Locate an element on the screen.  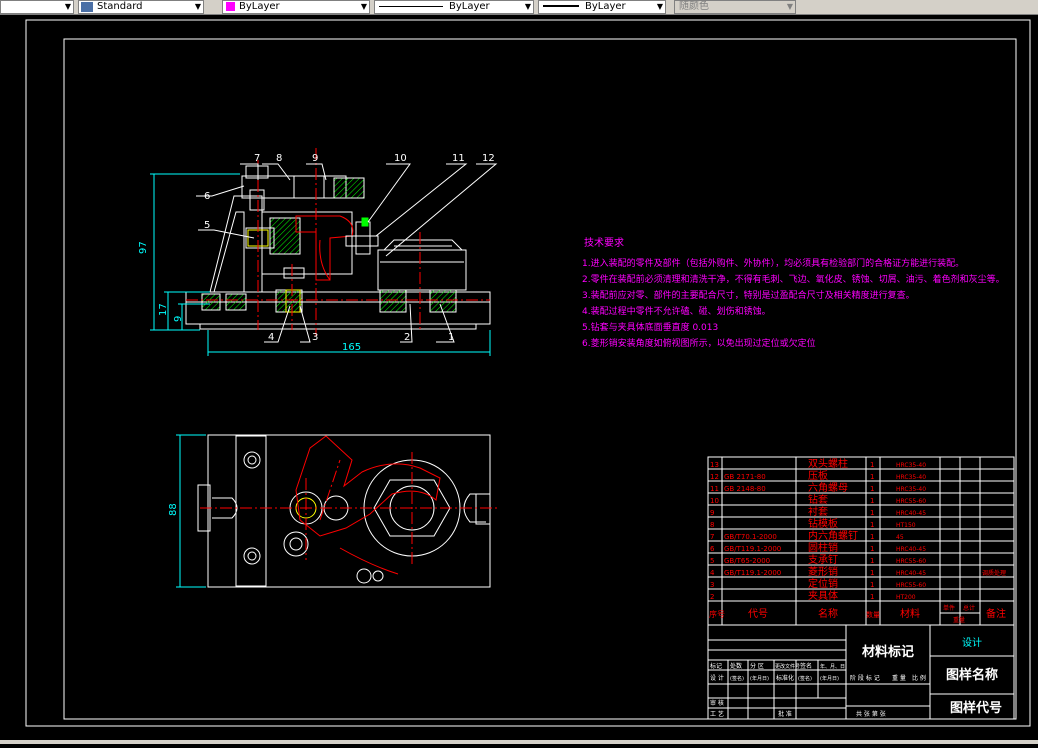
bom-cell-name: 压板 is located at coordinates (818, 475).